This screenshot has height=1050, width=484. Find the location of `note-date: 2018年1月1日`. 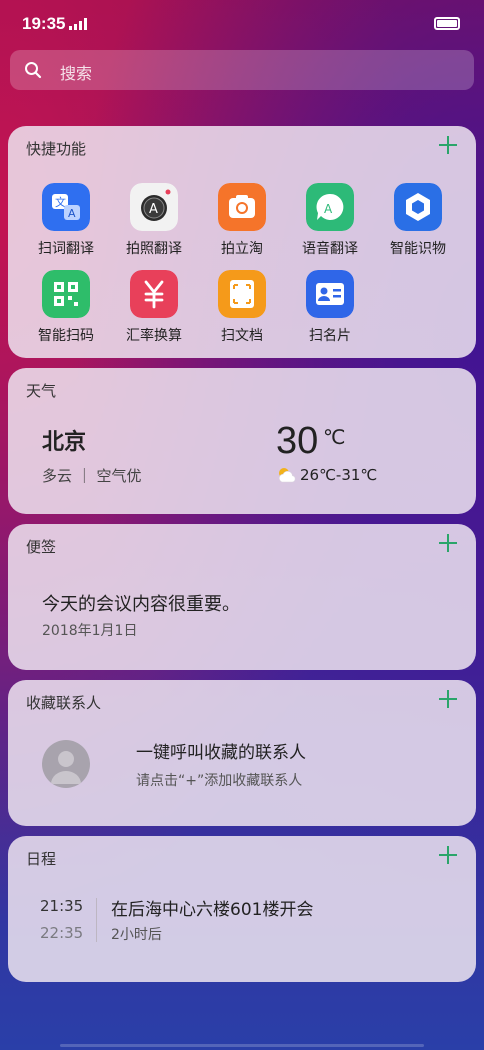

note-date: 2018年1月1日 is located at coordinates (90, 631).